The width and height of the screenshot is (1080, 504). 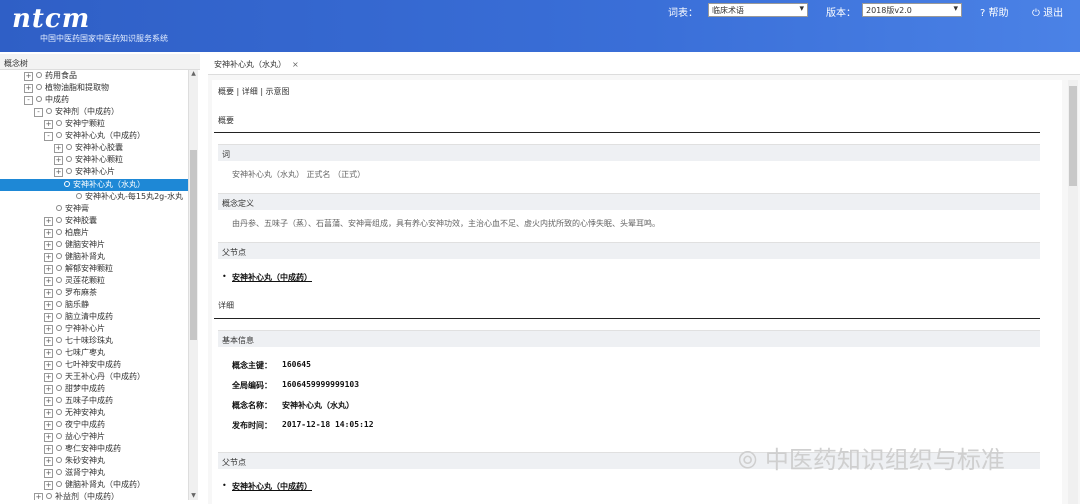 What do you see at coordinates (94, 185) in the screenshot?
I see `tree-node: 安神补心丸（水丸）` at bounding box center [94, 185].